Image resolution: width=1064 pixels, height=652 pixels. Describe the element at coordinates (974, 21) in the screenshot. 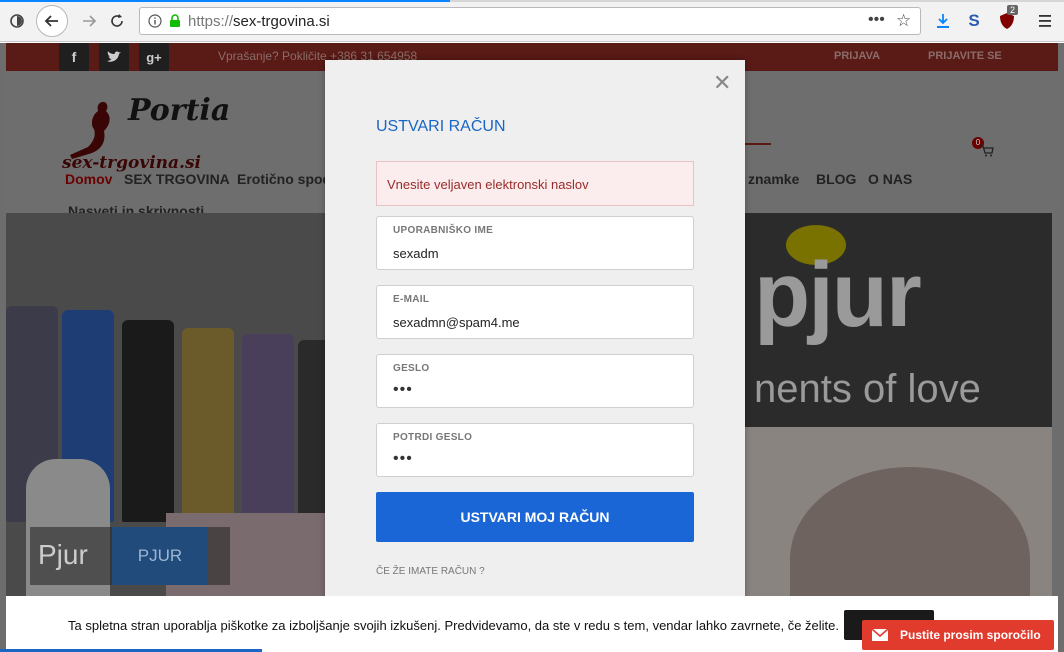

I see `s-extension-icon: S` at that location.